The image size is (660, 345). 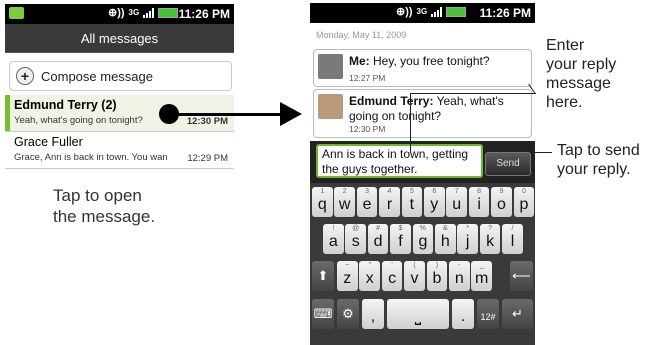 What do you see at coordinates (369, 265) in the screenshot?
I see `key-alt-label: "` at bounding box center [369, 265].